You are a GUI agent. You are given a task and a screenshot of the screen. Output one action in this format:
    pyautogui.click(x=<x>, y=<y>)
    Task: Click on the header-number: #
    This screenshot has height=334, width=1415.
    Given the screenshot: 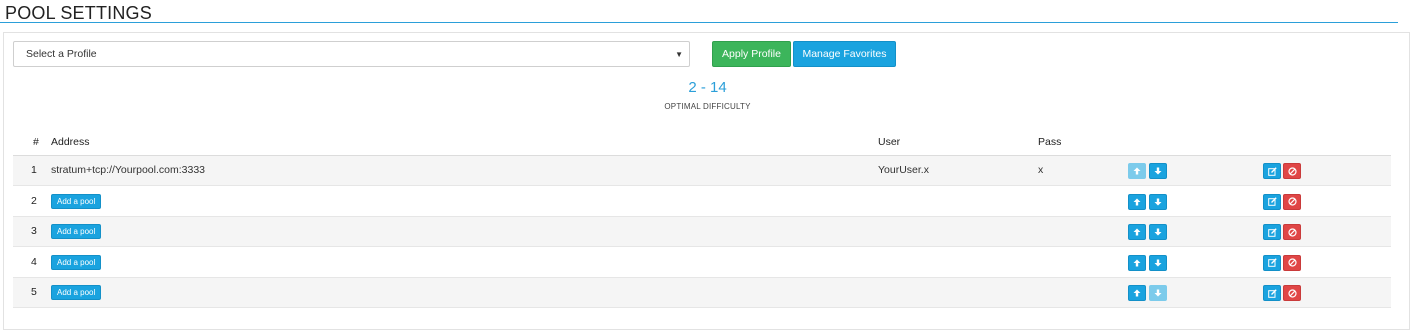 What is the action you would take?
    pyautogui.click(x=36, y=142)
    